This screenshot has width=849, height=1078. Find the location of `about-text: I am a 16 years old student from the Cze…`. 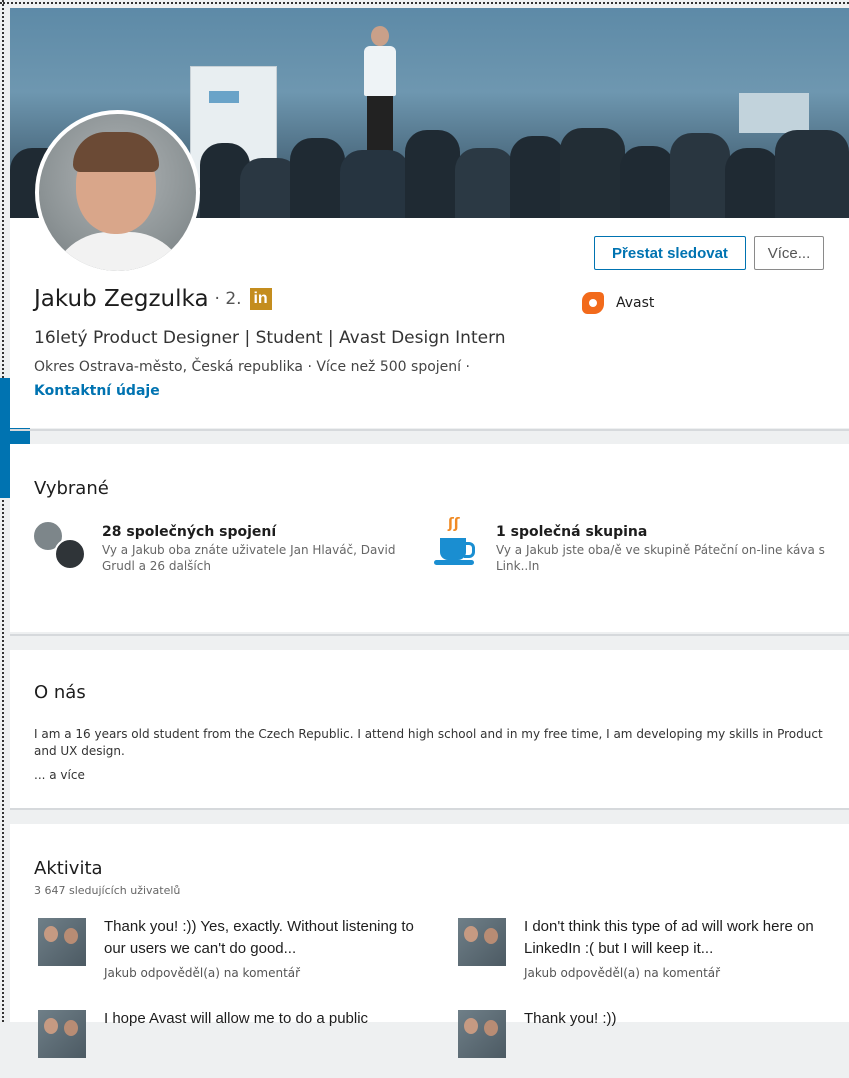

about-text: I am a 16 years old student from the Cze… is located at coordinates (428, 742).